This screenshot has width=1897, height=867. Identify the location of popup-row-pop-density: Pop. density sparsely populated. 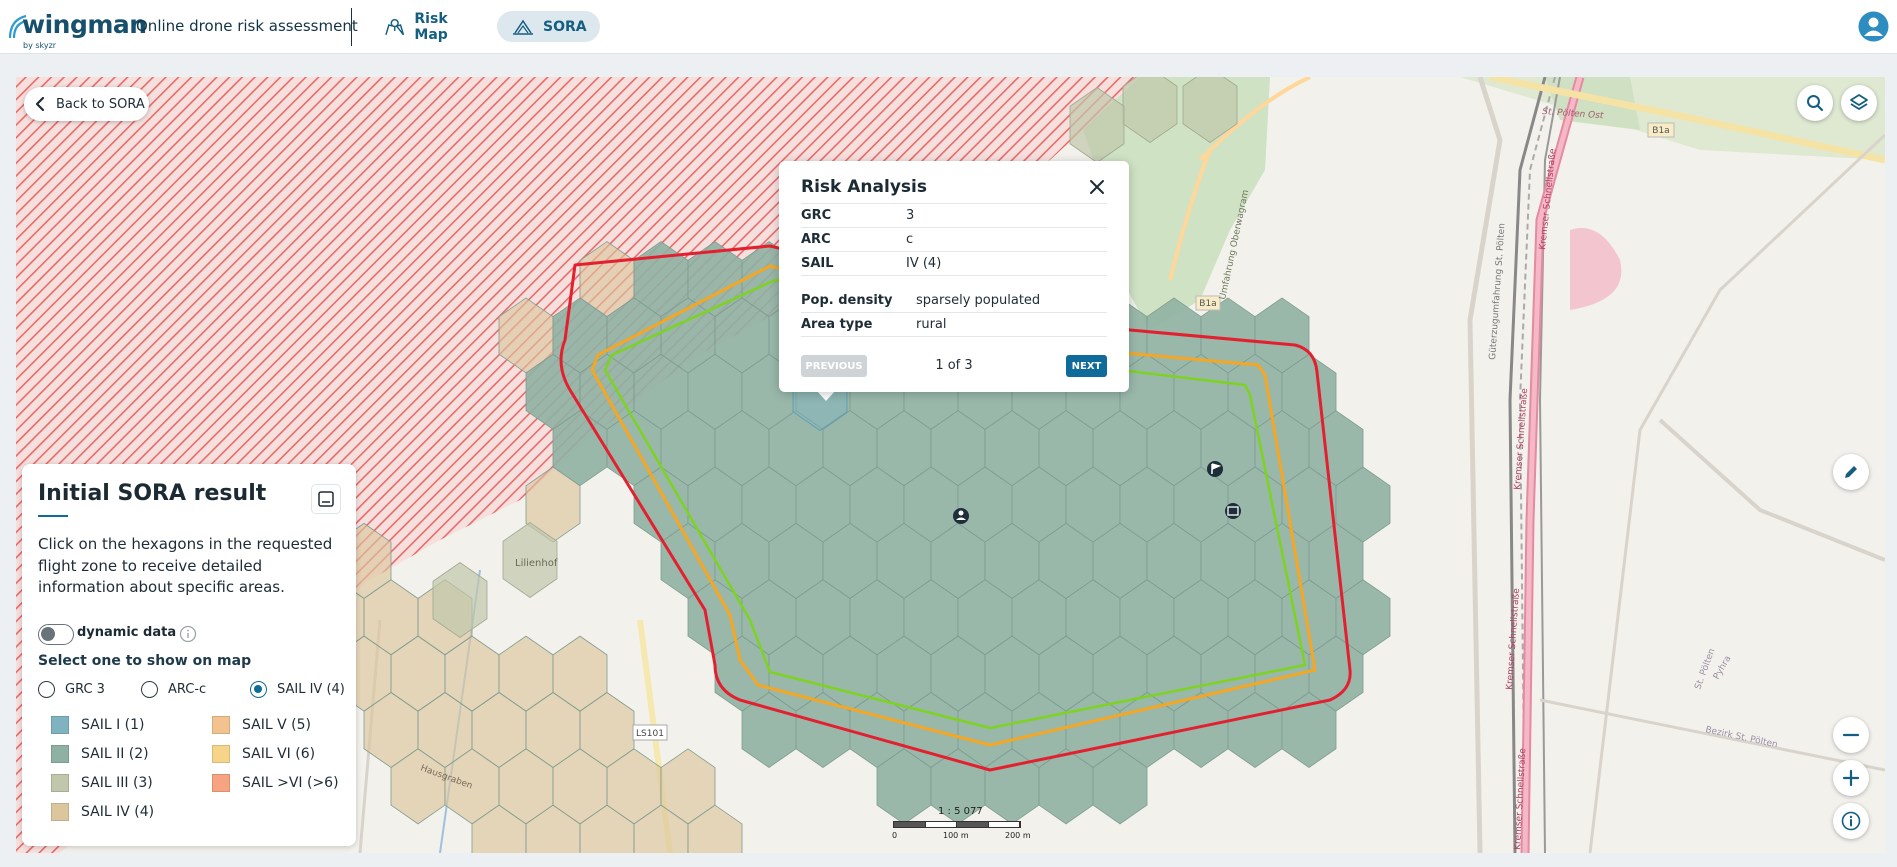
(954, 301).